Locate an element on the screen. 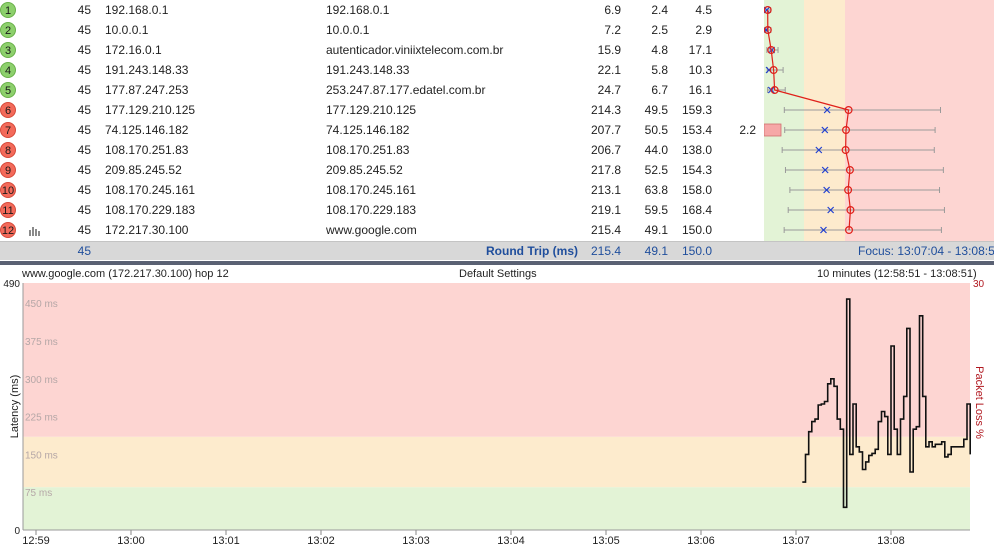  hop-min: 50.5 is located at coordinates (656, 130).